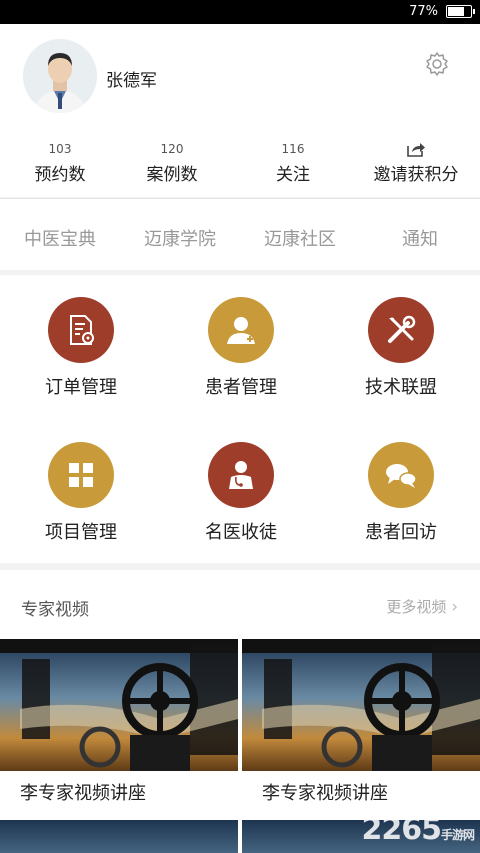 This screenshot has height=853, width=480. Describe the element at coordinates (401, 475) in the screenshot. I see `chat-bubbles-icon` at that location.